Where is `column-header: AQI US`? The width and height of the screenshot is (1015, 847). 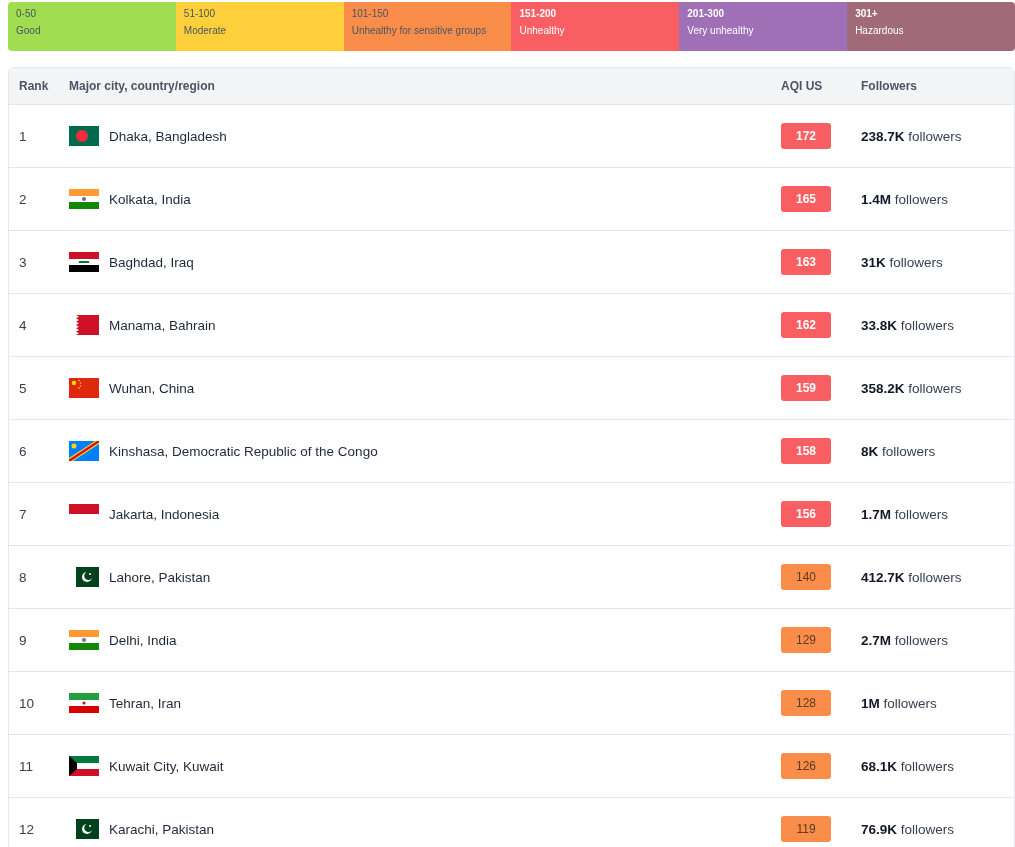
column-header: AQI US is located at coordinates (802, 86).